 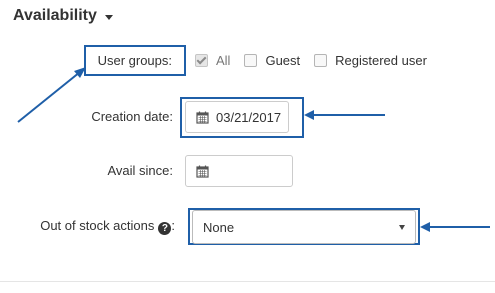 What do you see at coordinates (108, 17) in the screenshot?
I see `caret-down-icon` at bounding box center [108, 17].